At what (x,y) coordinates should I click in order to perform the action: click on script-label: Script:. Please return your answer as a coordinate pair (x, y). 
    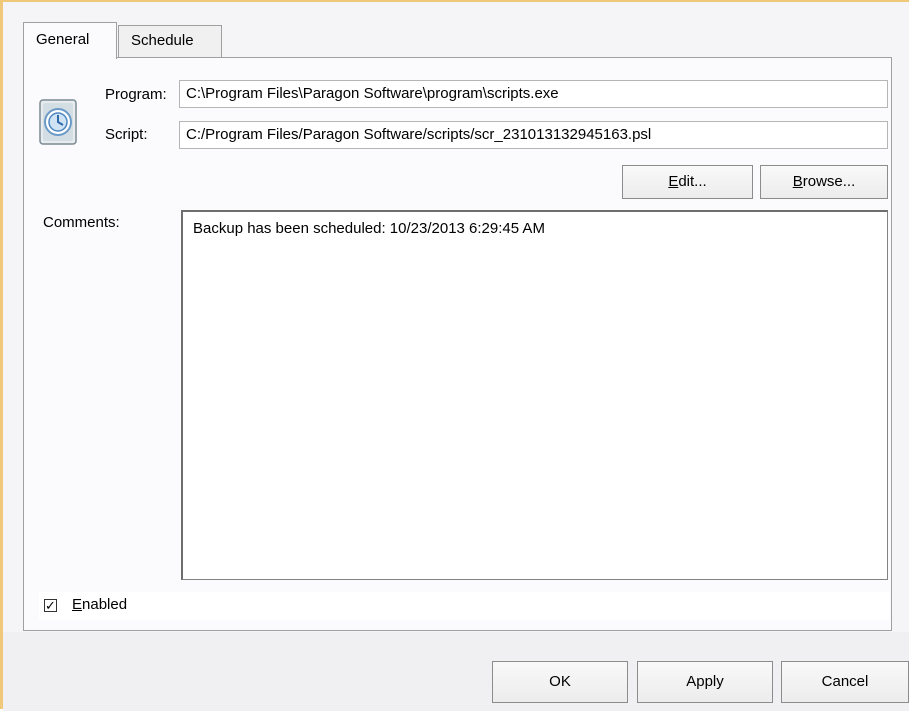
    Looking at the image, I should click on (126, 134).